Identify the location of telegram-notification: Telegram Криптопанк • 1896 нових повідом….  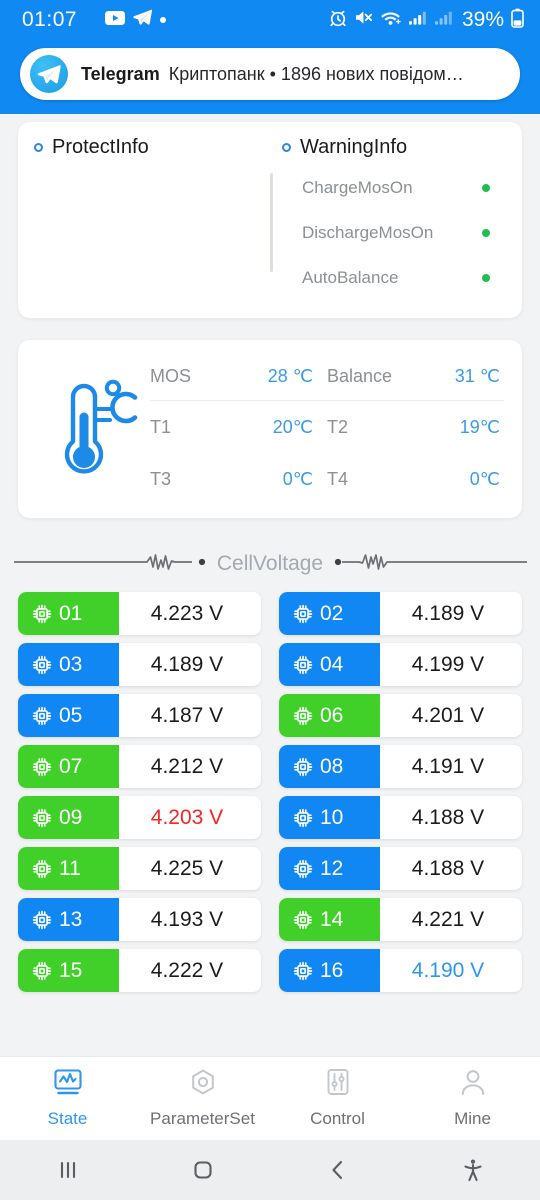
(270, 74).